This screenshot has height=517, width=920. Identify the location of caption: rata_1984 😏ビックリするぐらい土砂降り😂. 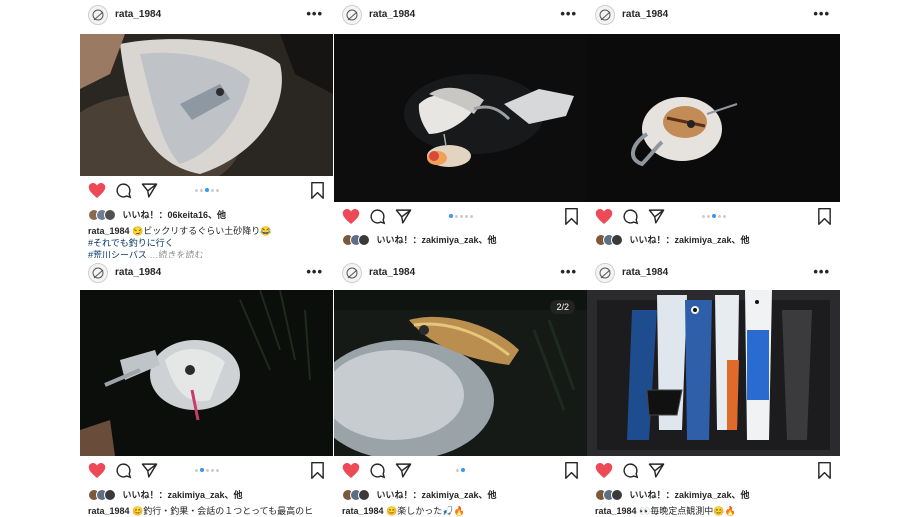
(207, 231).